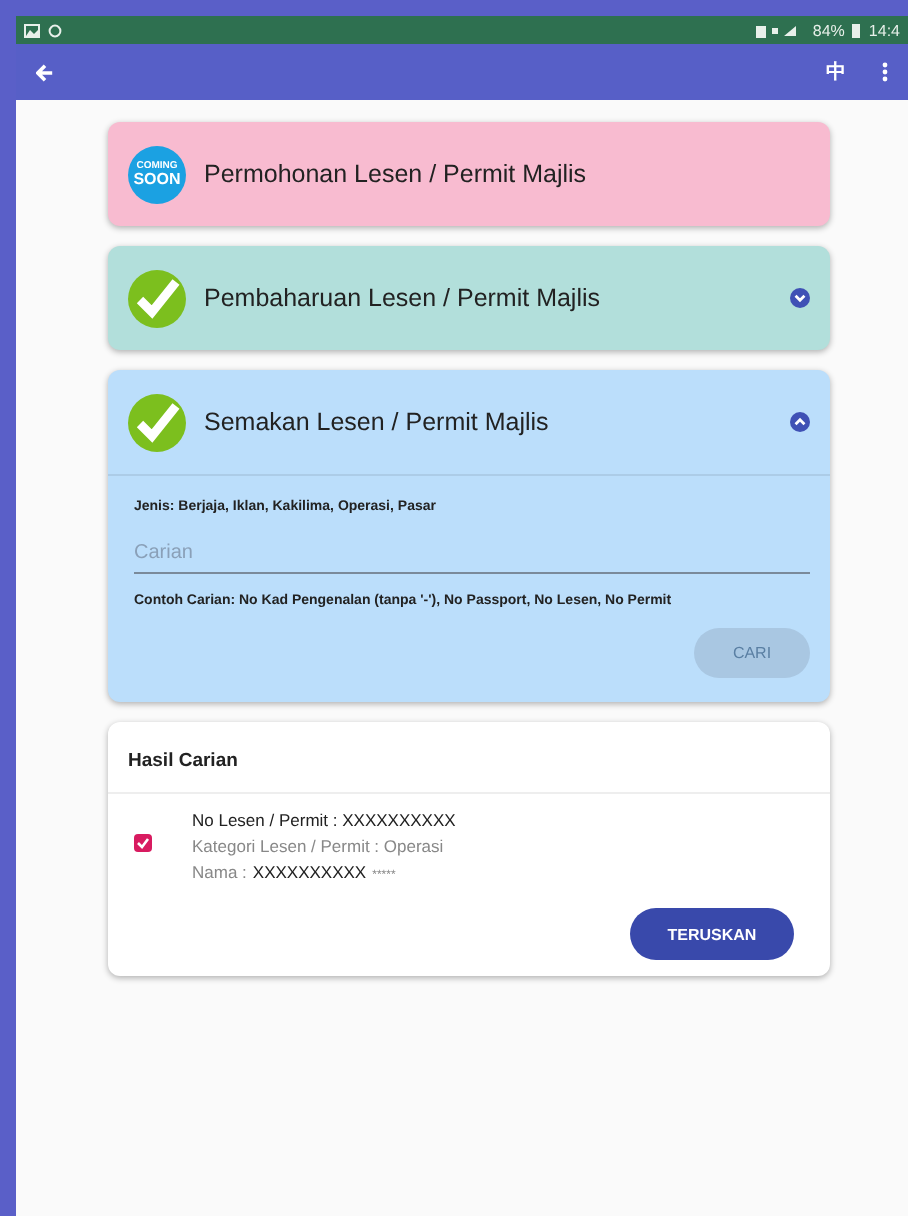 The image size is (908, 1216). Describe the element at coordinates (472, 554) in the screenshot. I see `search-field: Carian` at that location.